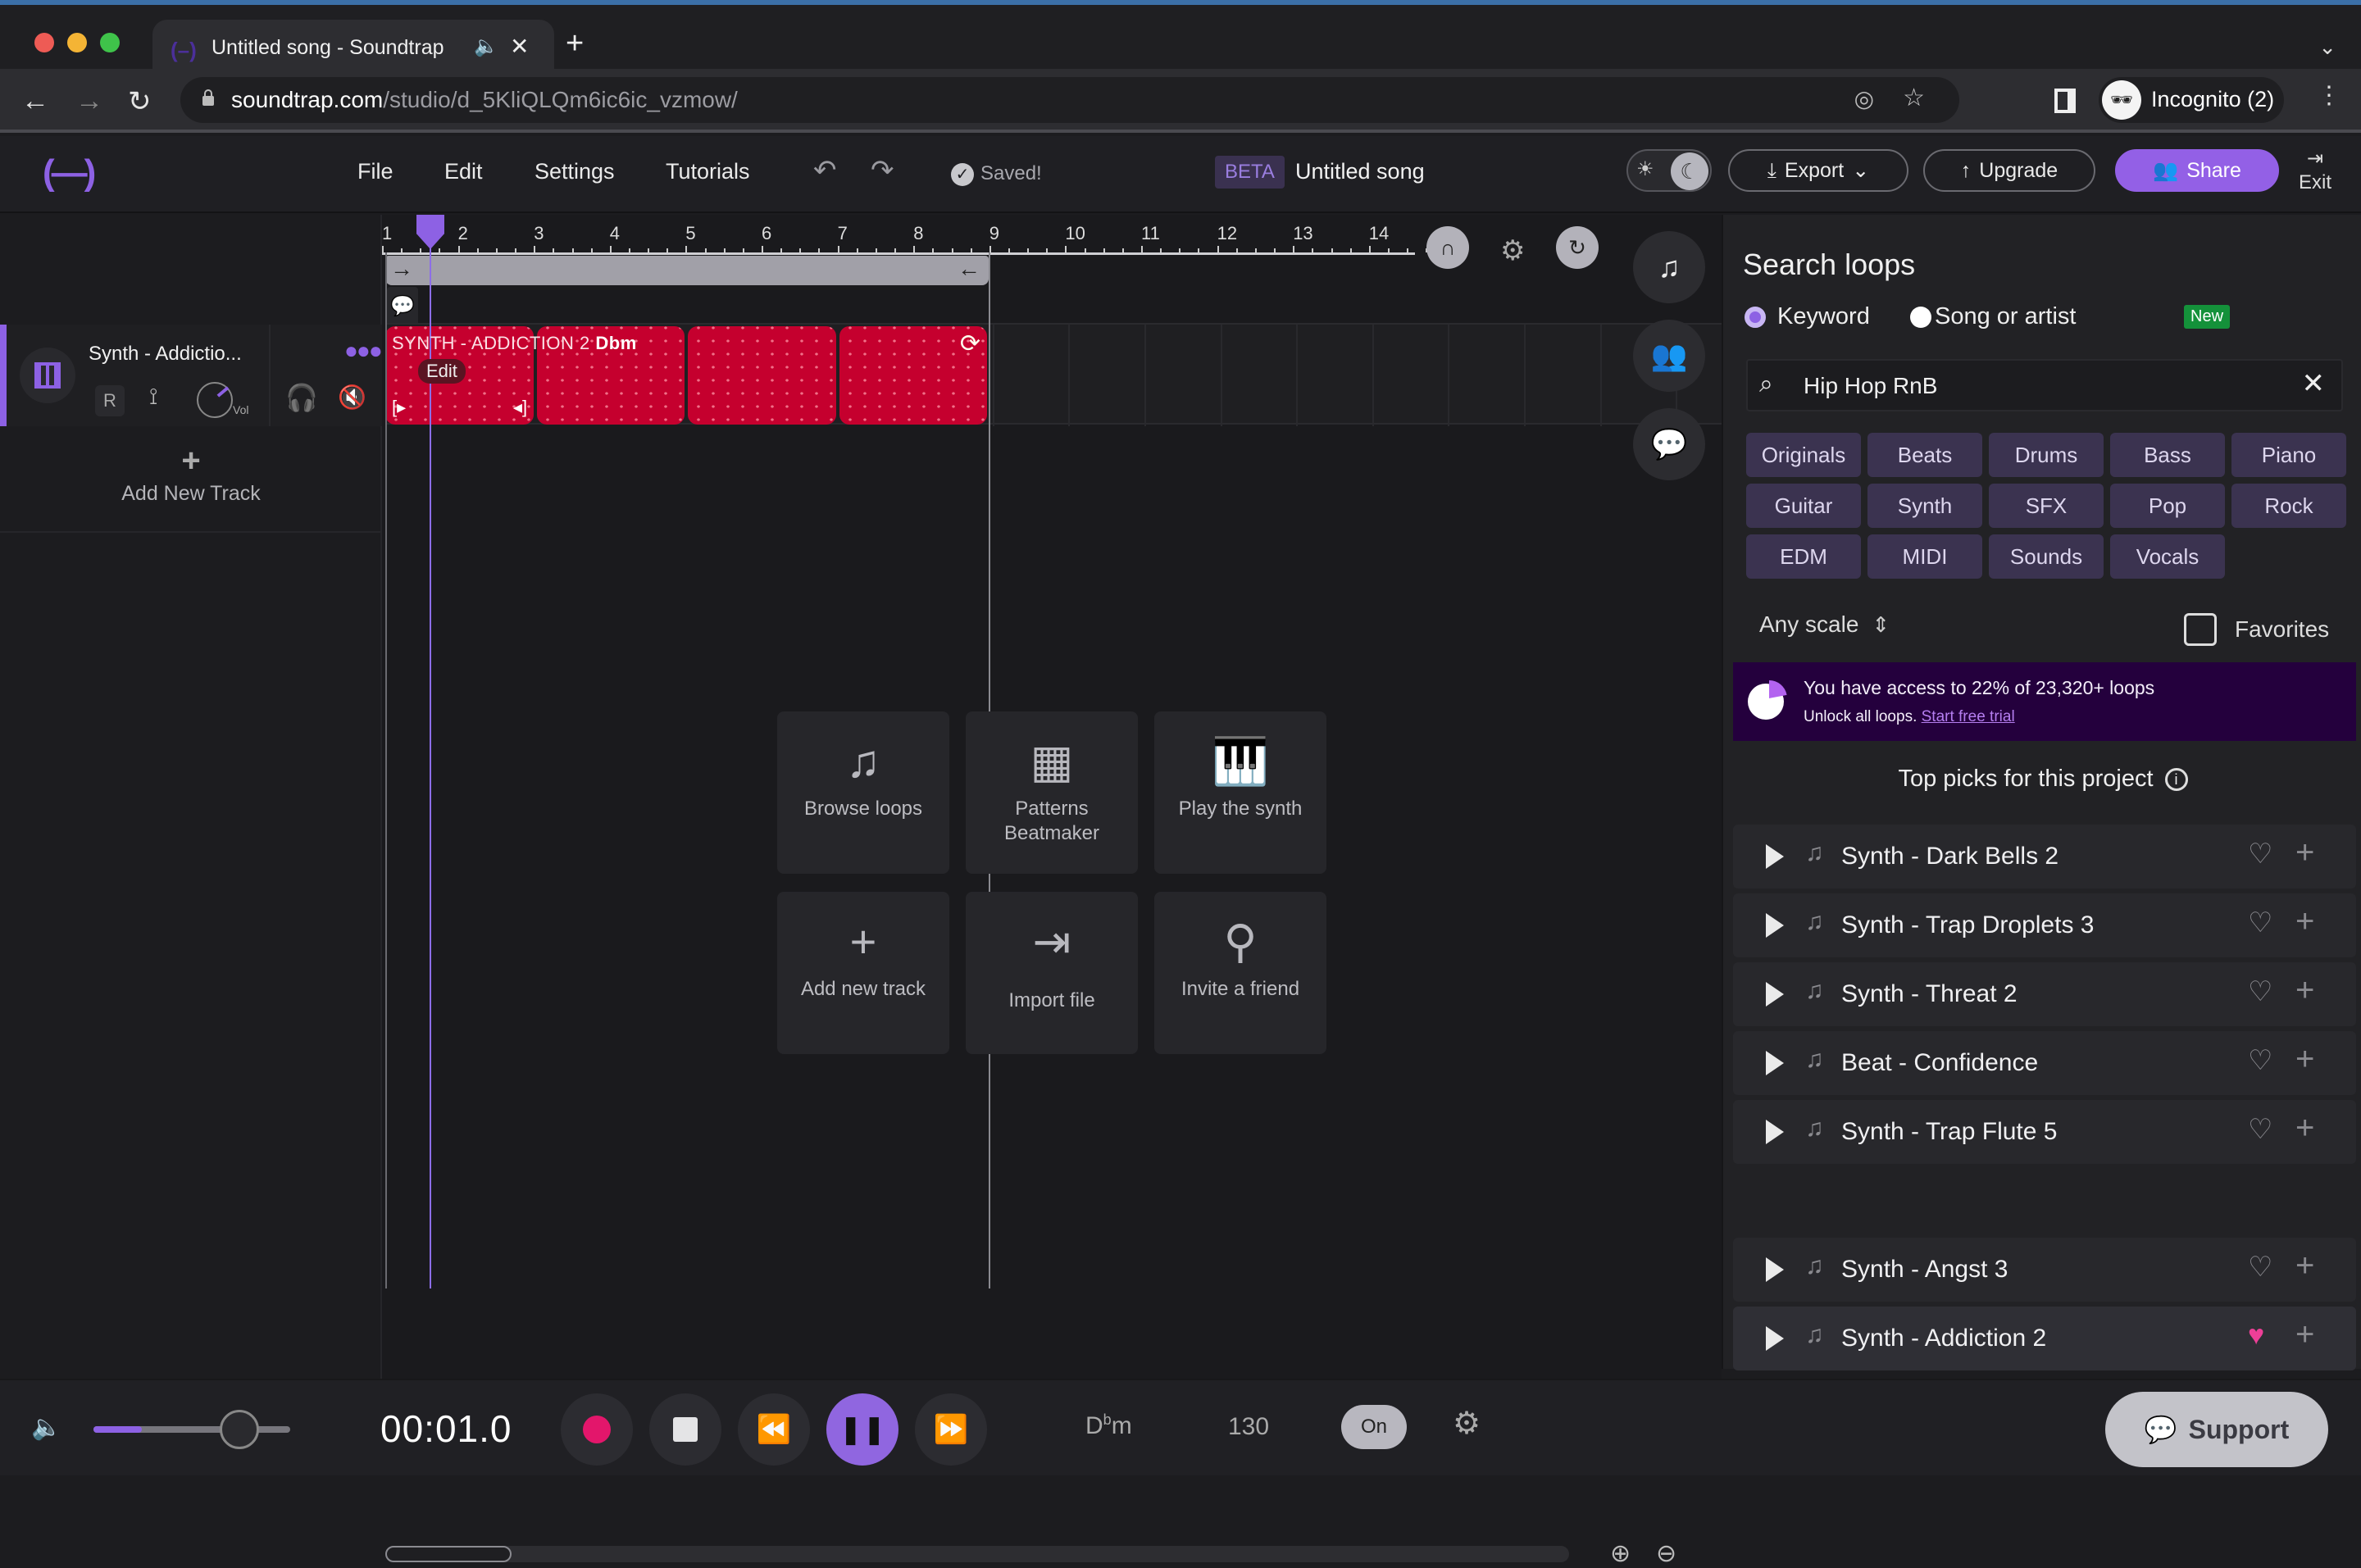 The height and width of the screenshot is (1568, 2361). Describe the element at coordinates (1925, 506) in the screenshot. I see `category-chip: Synth` at that location.